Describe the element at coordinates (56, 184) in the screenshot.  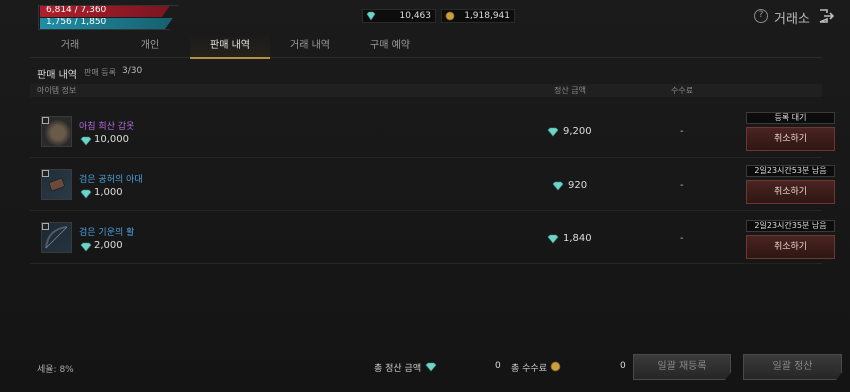
I see `gauntlet-icon` at that location.